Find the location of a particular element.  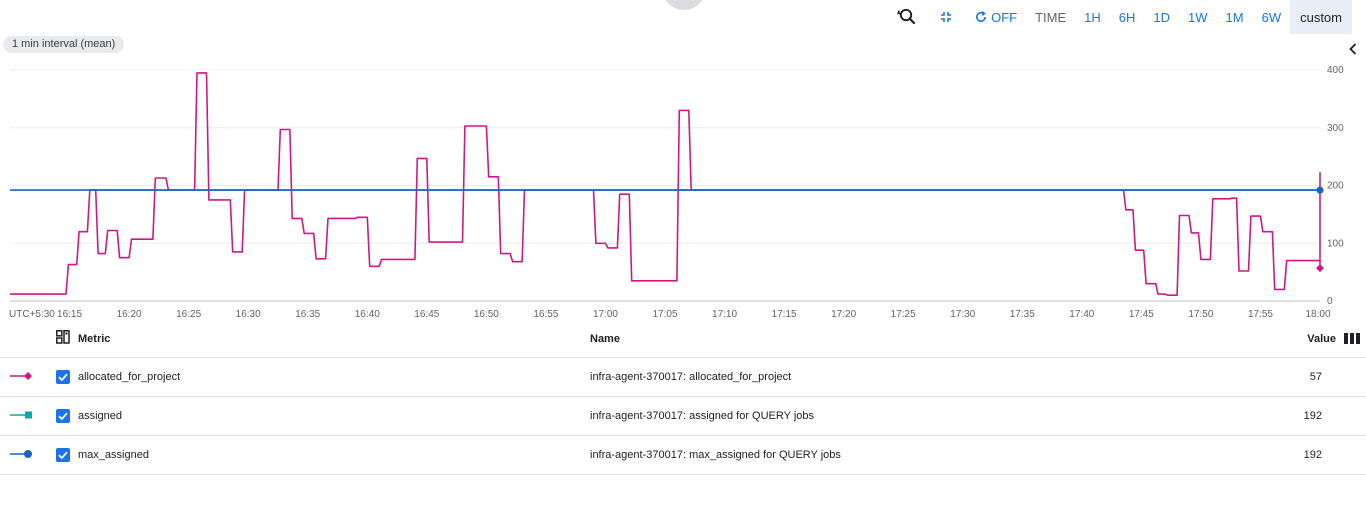

circle-marker-icon is located at coordinates (21, 453).